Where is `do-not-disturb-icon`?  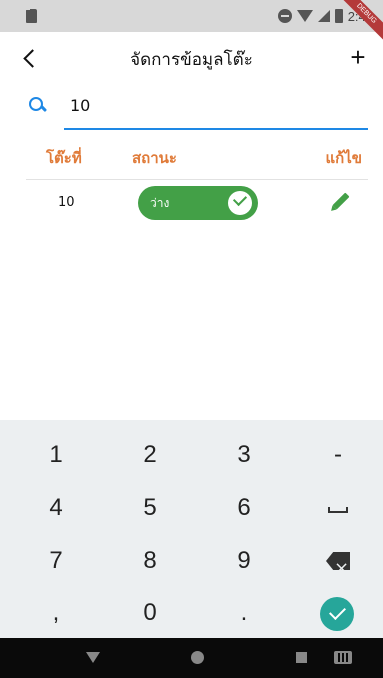
do-not-disturb-icon is located at coordinates (284, 16).